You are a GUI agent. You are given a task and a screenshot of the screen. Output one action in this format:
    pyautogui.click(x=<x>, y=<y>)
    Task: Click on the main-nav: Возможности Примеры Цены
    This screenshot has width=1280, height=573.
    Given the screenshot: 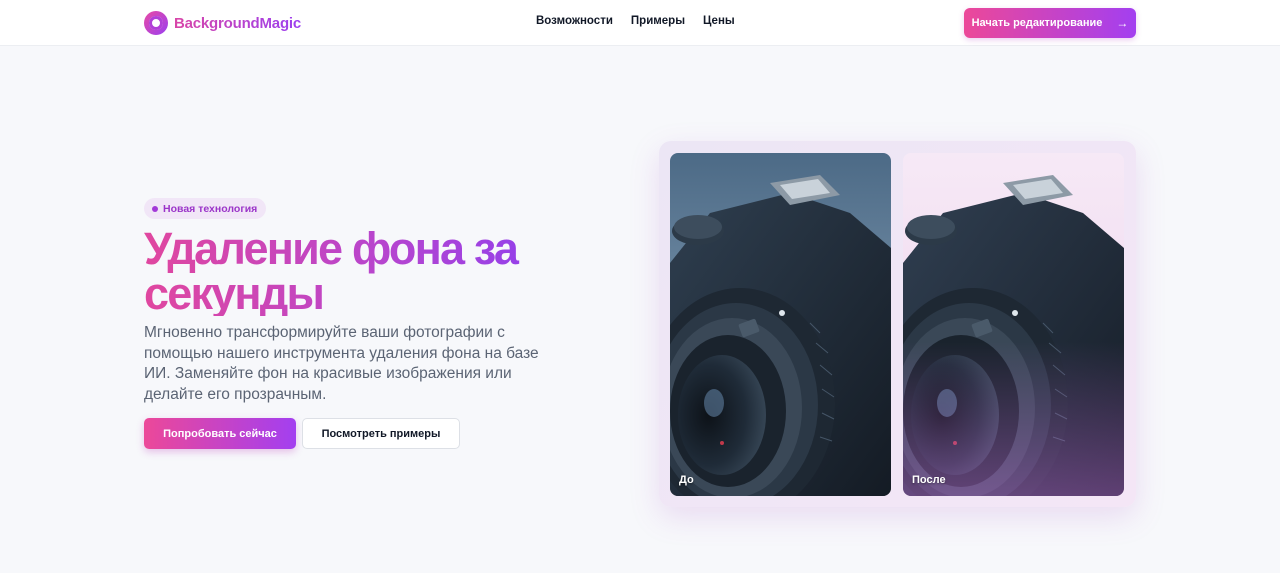 What is the action you would take?
    pyautogui.click(x=635, y=21)
    